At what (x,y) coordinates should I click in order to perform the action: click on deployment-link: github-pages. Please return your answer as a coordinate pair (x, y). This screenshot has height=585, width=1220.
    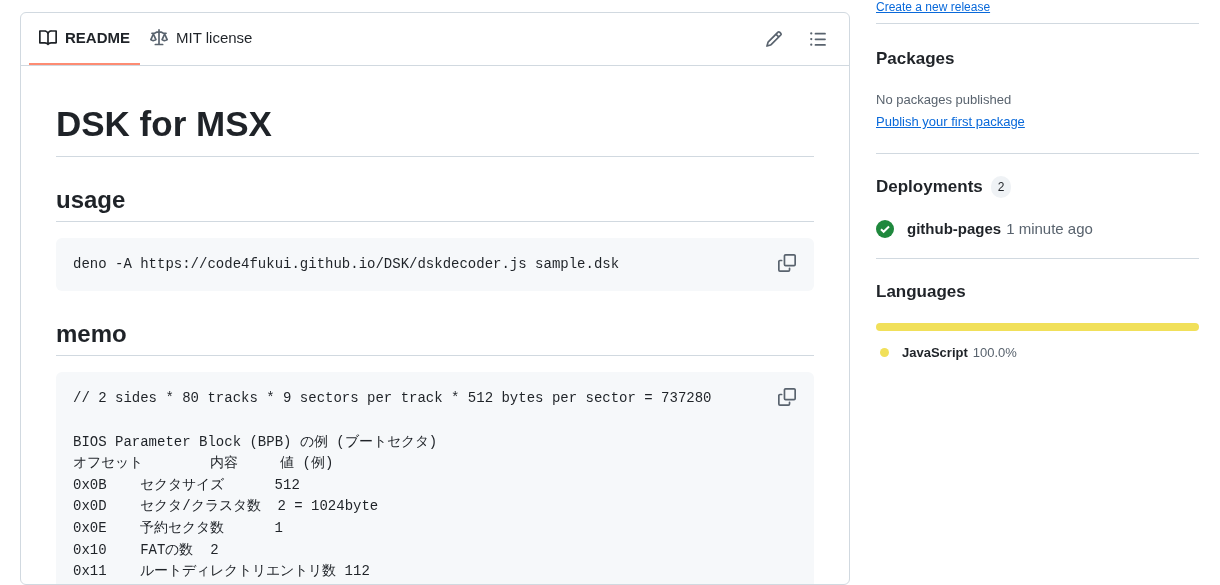
    Looking at the image, I should click on (954, 228).